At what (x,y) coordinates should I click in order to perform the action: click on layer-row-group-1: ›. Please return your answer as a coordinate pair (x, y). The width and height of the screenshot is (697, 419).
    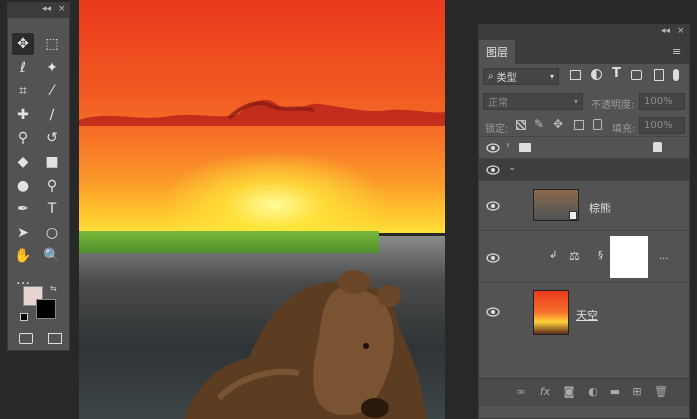
    Looking at the image, I should click on (584, 147).